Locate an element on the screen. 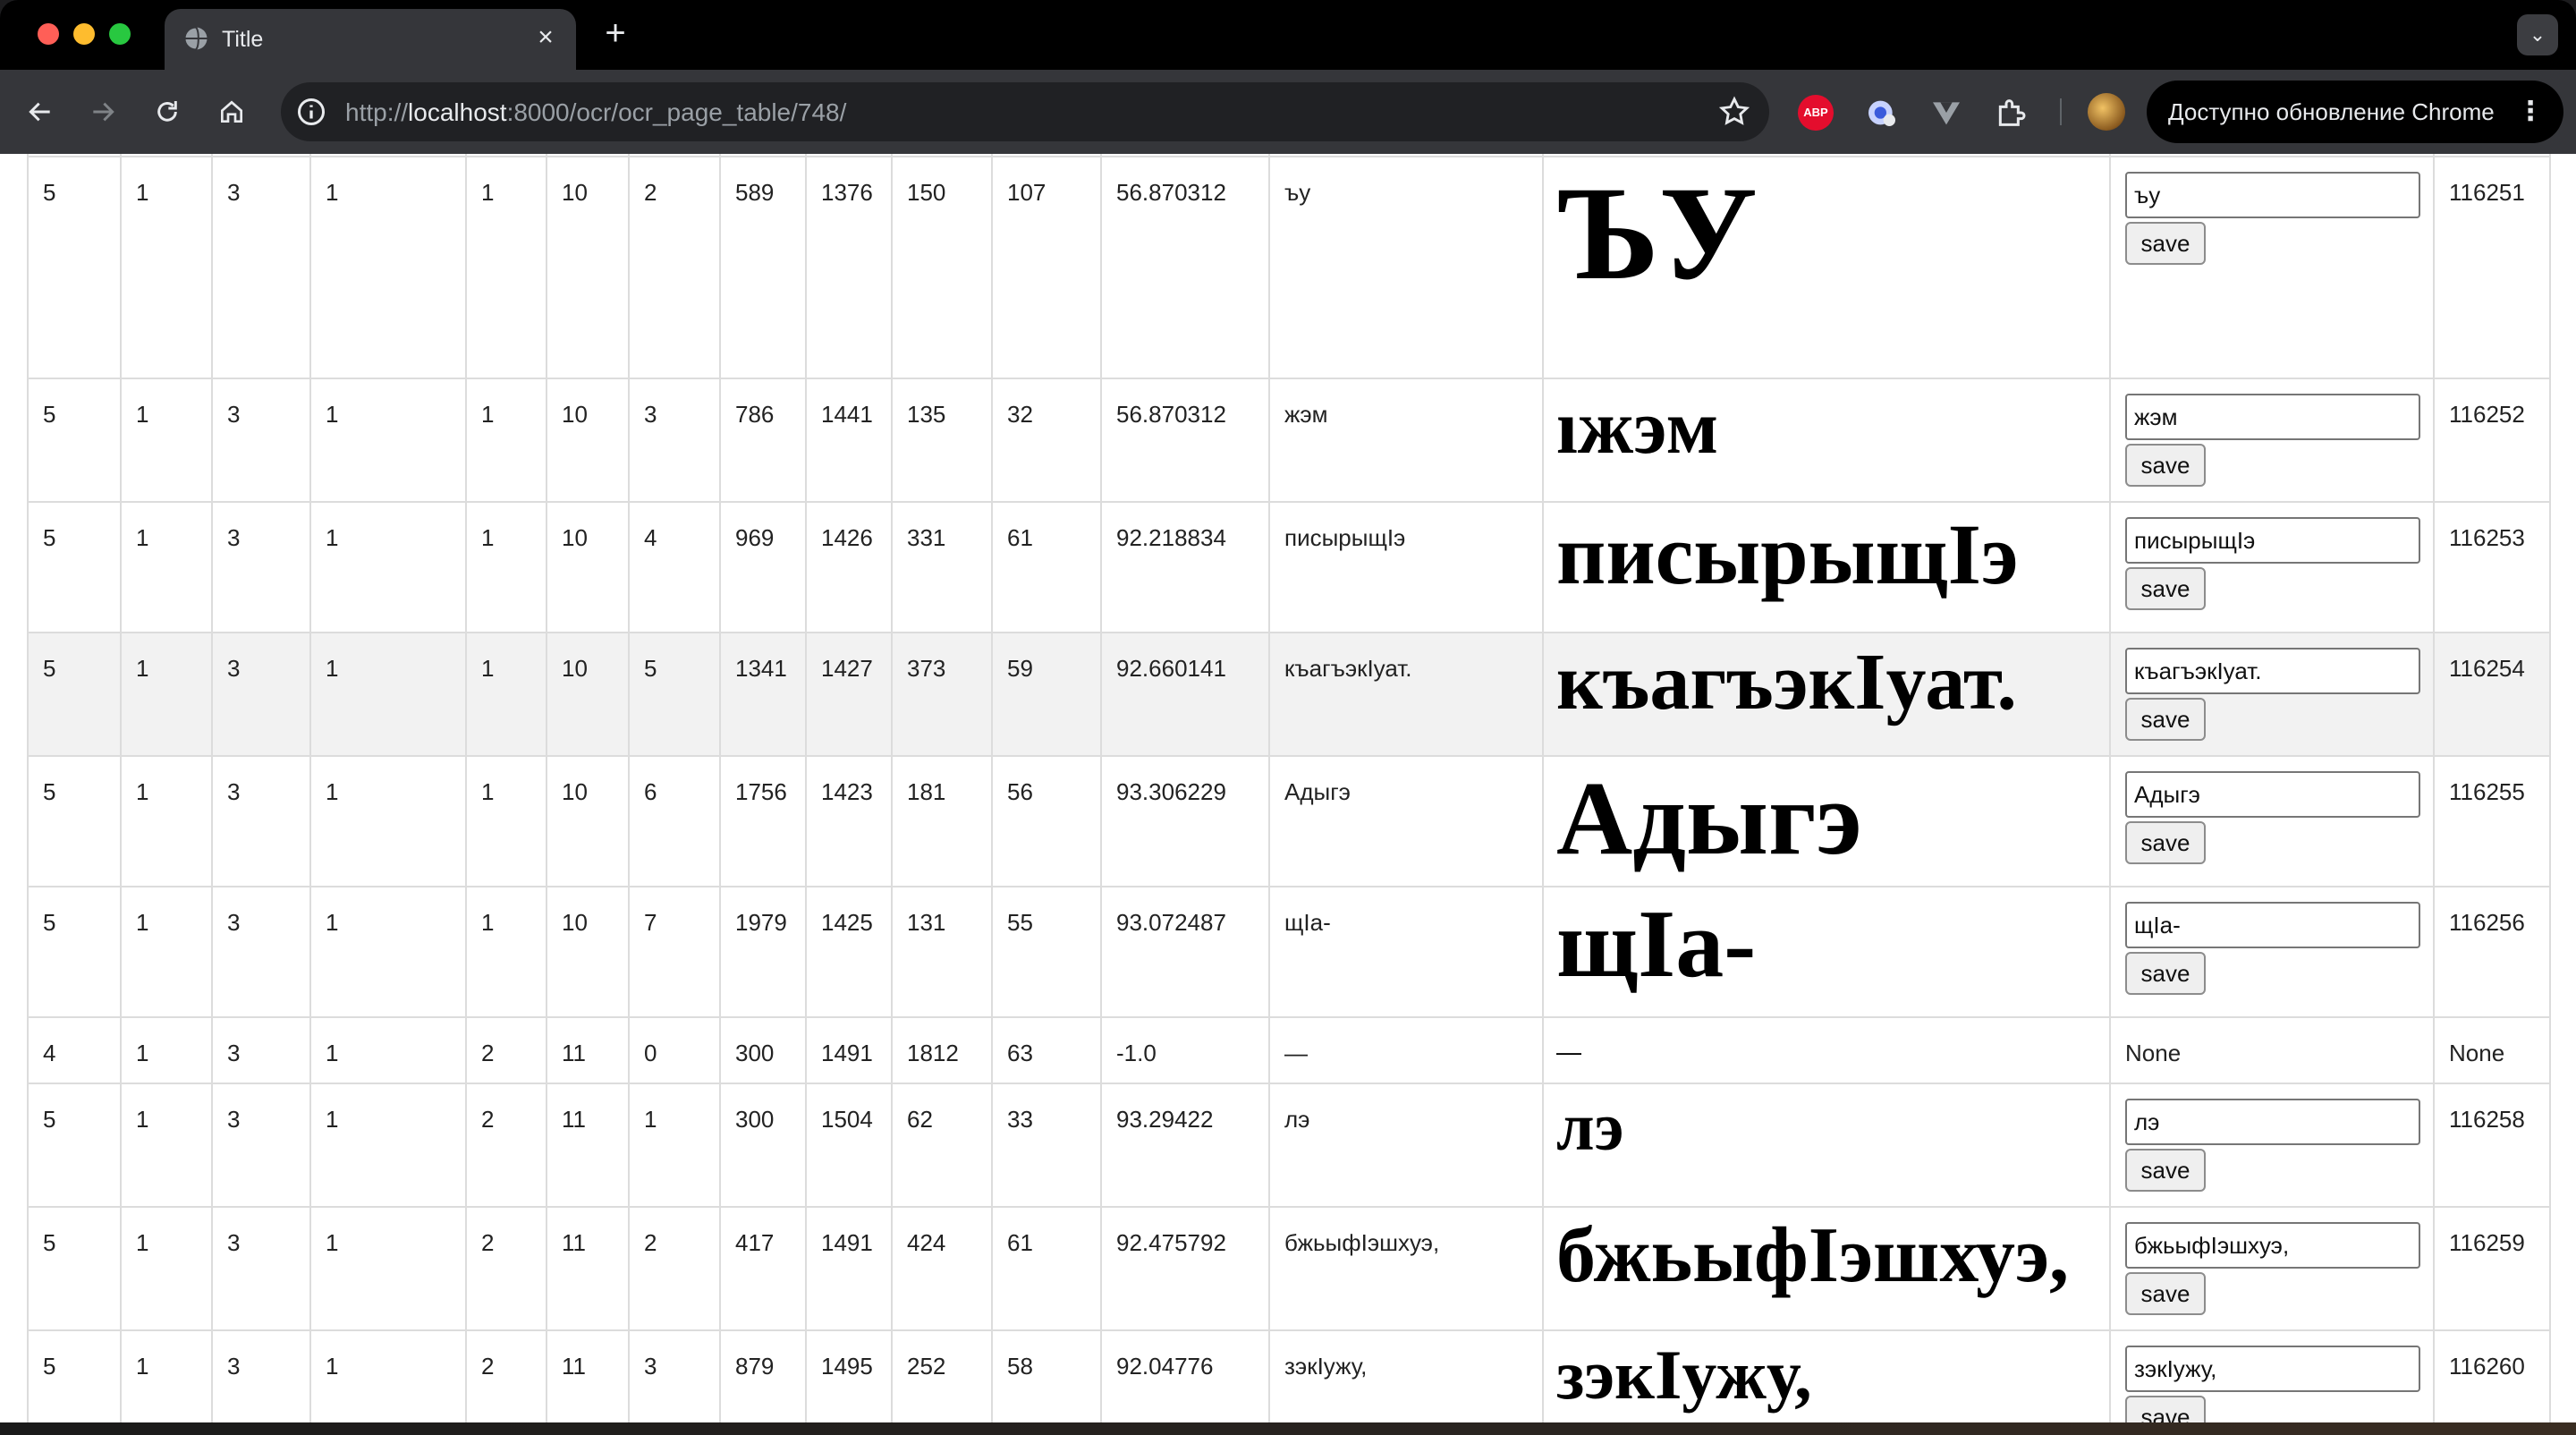  profile-avatar is located at coordinates (2106, 112).